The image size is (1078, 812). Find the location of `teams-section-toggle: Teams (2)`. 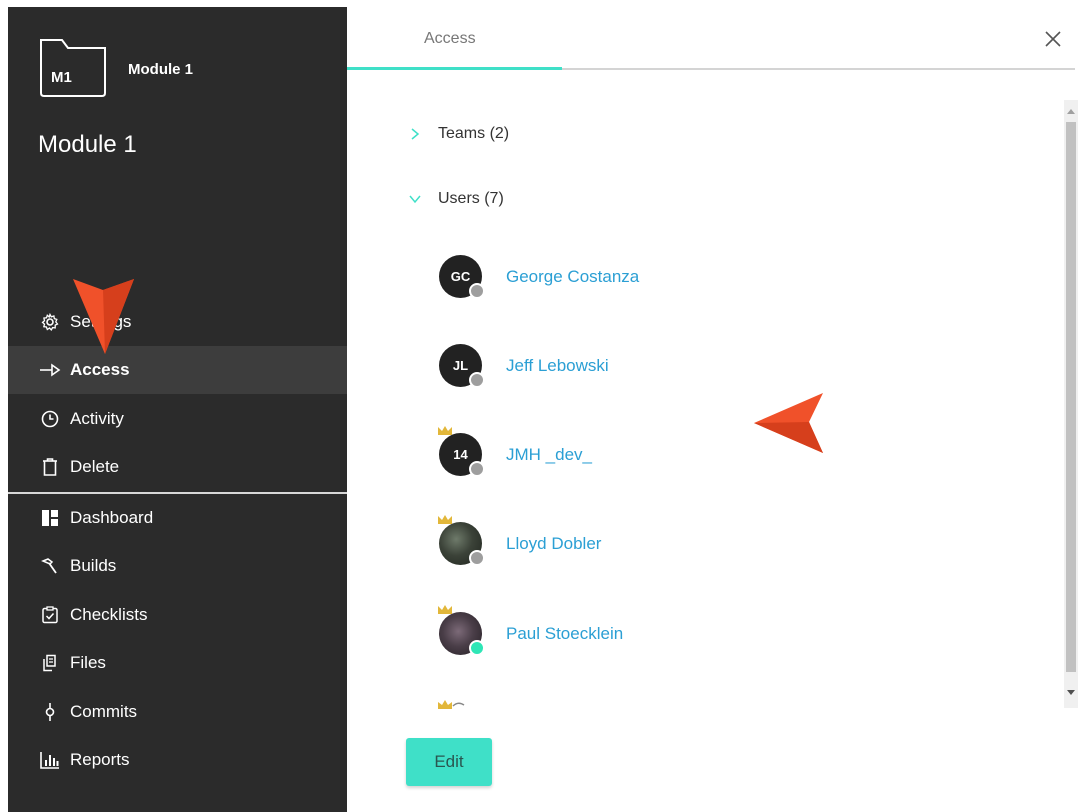

teams-section-toggle: Teams (2) is located at coordinates (457, 134).